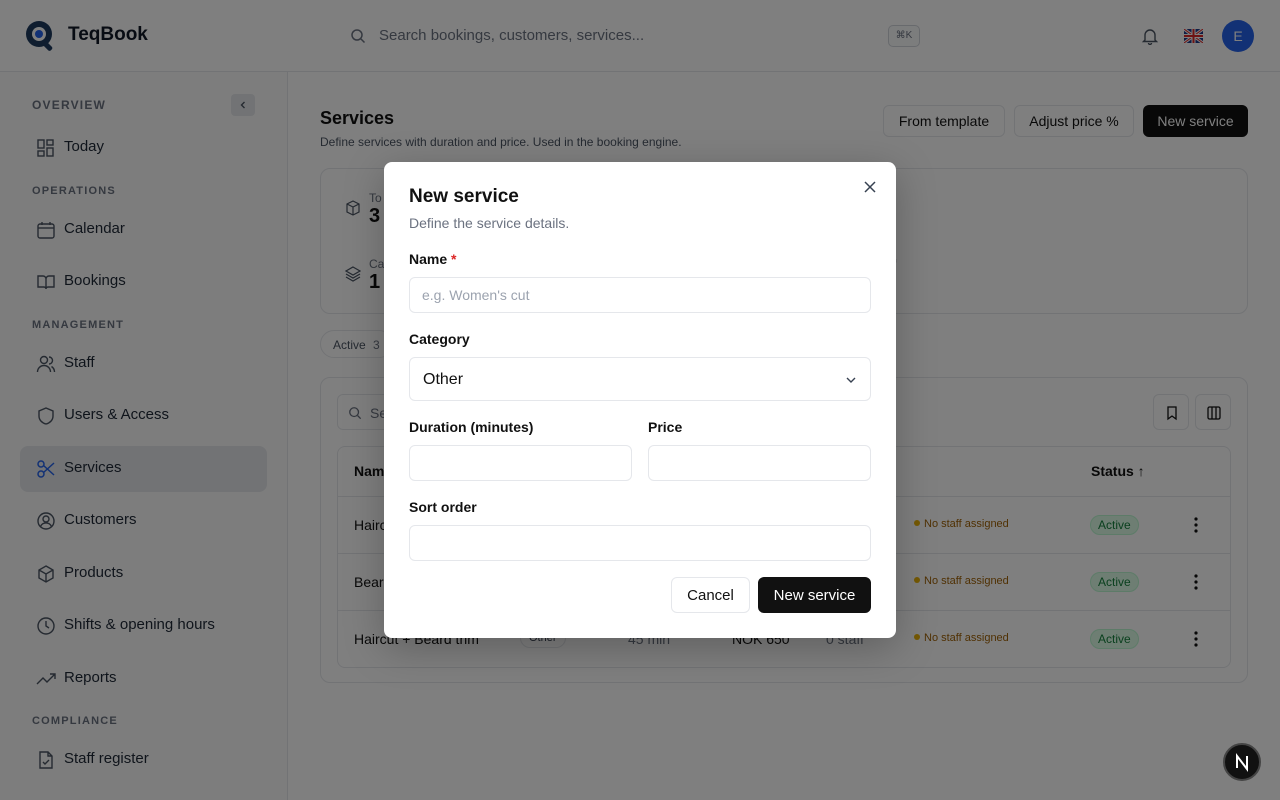  I want to click on category-label: Category, so click(439, 339).